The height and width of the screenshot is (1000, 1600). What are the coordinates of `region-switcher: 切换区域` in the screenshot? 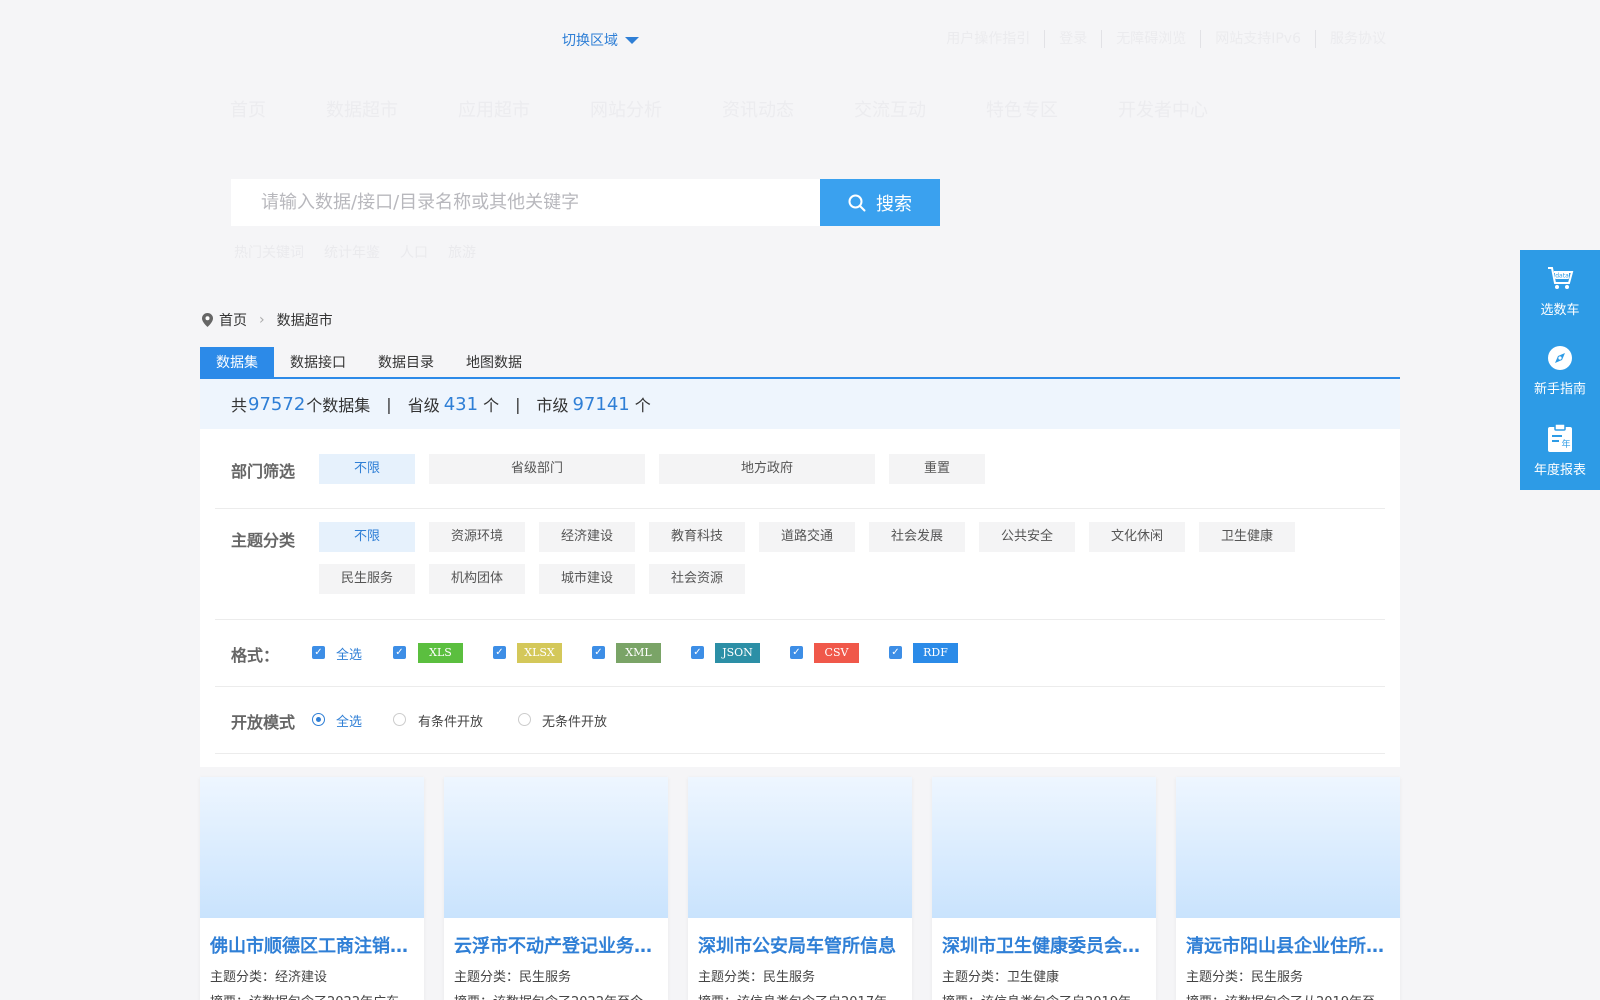 It's located at (600, 40).